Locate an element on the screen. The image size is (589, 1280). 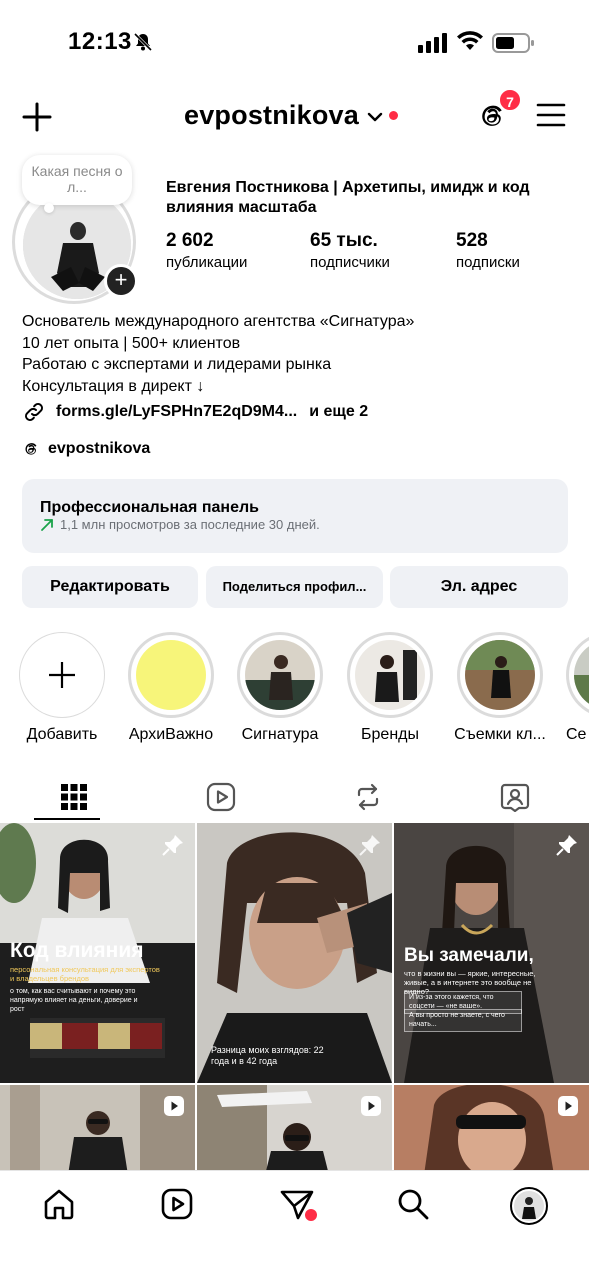
tab-grid is located at coordinates (73, 797).